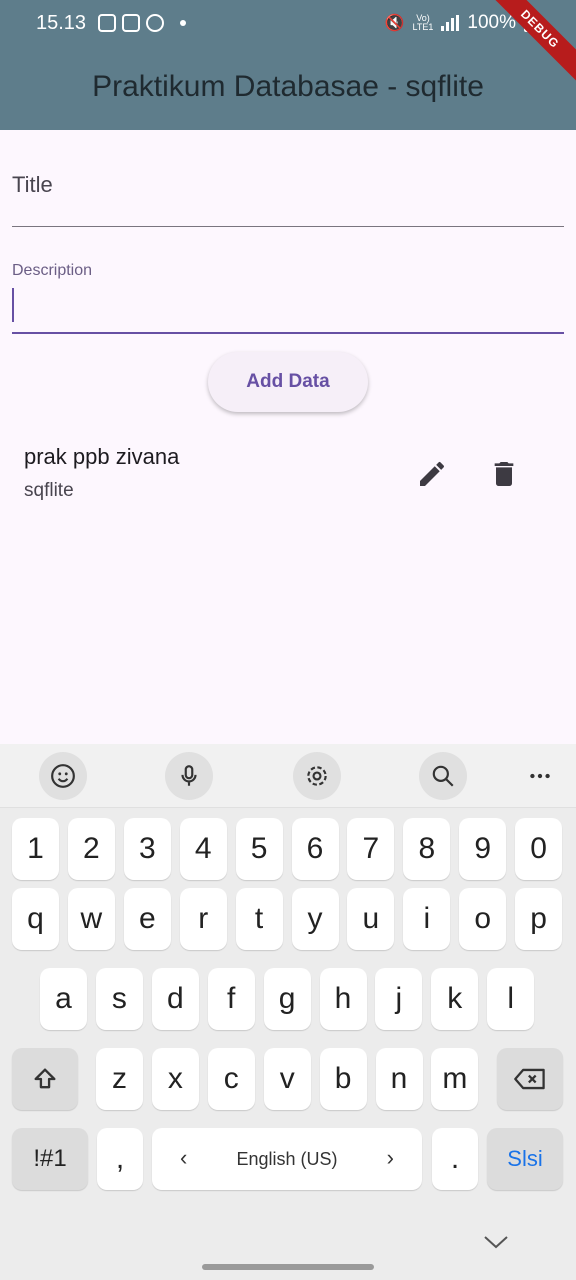  I want to click on keyboard-search-button, so click(443, 776).